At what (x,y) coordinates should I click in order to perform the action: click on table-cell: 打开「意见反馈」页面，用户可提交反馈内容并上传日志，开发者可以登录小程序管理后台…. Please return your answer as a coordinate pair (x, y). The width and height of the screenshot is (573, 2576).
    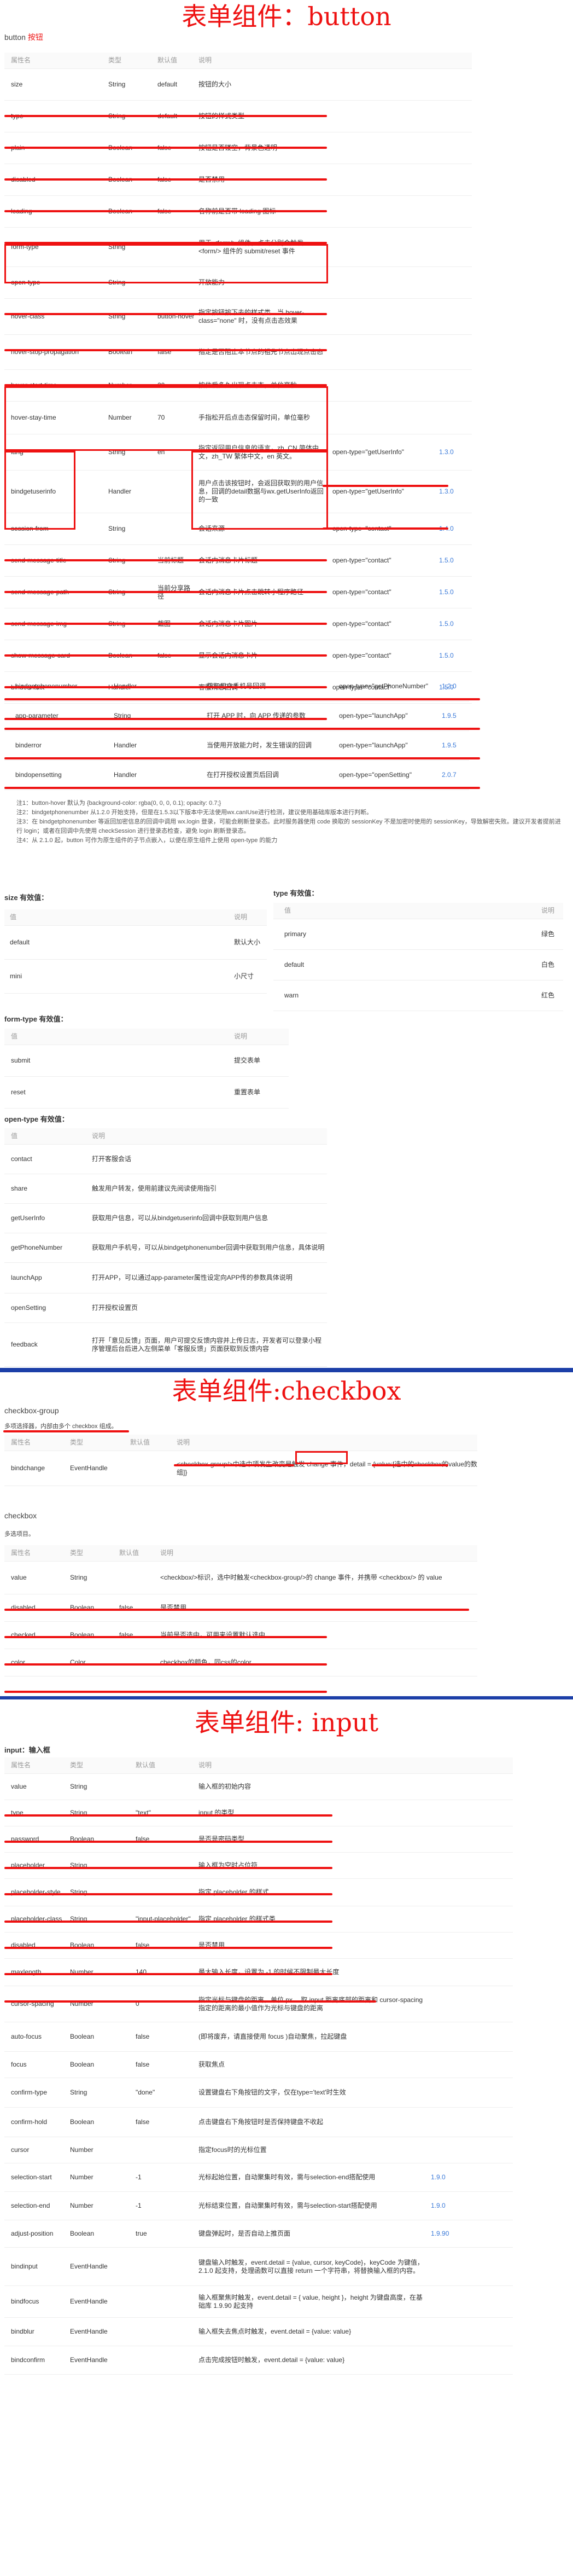
    Looking at the image, I should click on (207, 1344).